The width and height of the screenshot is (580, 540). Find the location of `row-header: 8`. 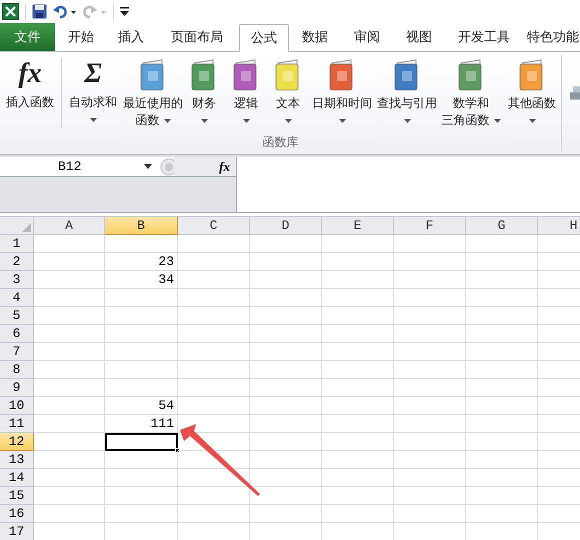

row-header: 8 is located at coordinates (17, 370).